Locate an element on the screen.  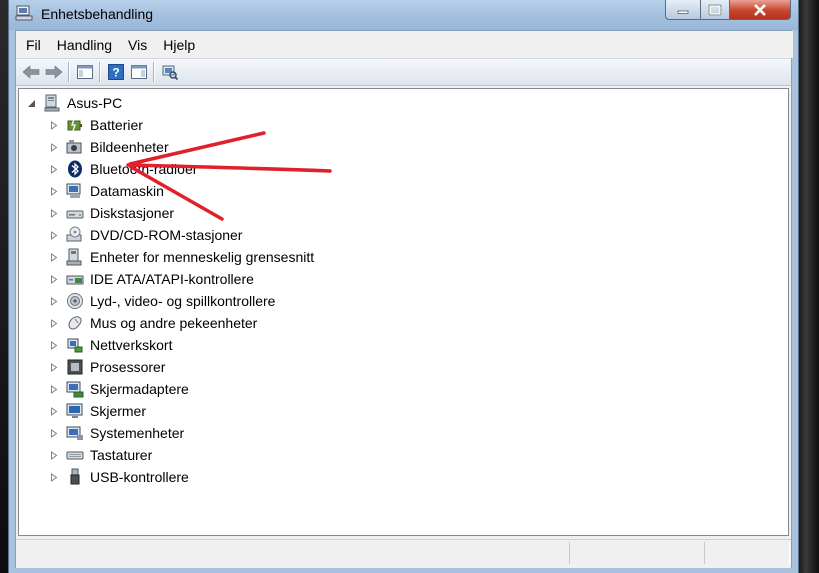
tree-item: Skjermadaptere is located at coordinates (118, 389).